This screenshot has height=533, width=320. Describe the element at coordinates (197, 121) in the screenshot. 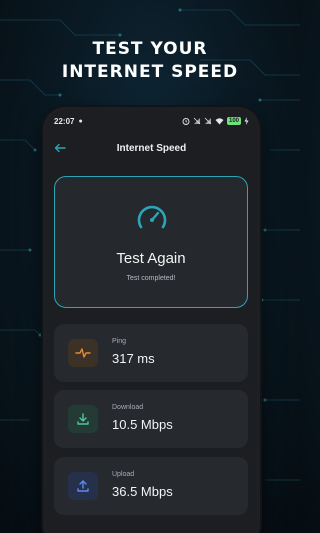

I see `signal-off-icon` at that location.